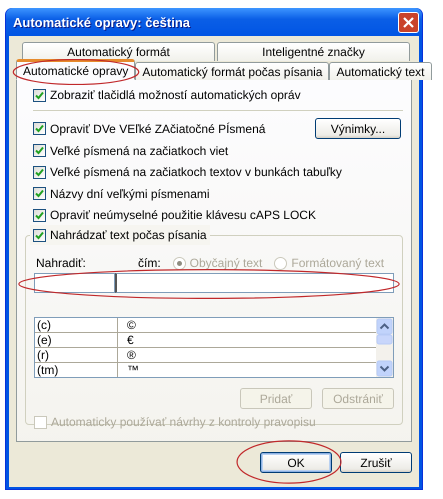  Describe the element at coordinates (128, 235) in the screenshot. I see `checkbox-label: Nahrádzať text počas písania` at that location.